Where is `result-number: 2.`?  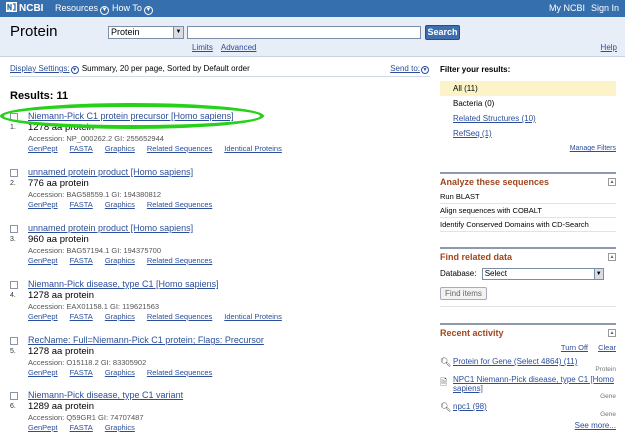 result-number: 2. is located at coordinates (13, 183).